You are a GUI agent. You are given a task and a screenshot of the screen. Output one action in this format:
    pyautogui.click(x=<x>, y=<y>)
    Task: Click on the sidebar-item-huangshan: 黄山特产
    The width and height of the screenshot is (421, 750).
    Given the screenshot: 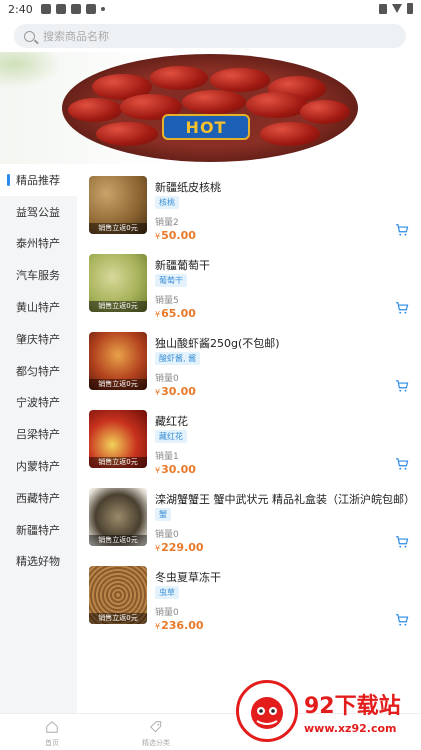 What is the action you would take?
    pyautogui.click(x=38, y=307)
    